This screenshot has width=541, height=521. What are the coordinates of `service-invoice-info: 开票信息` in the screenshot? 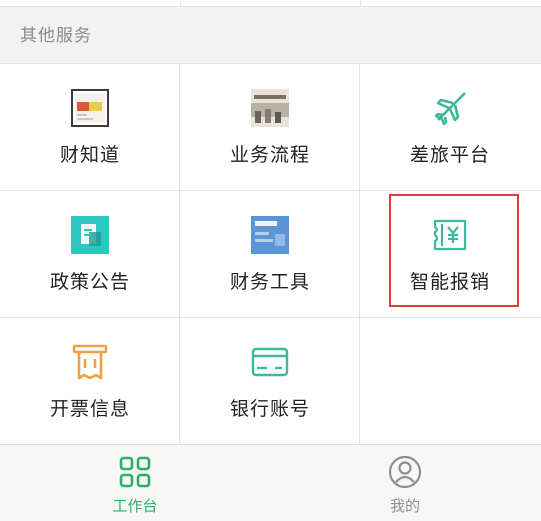 It's located at (90, 381).